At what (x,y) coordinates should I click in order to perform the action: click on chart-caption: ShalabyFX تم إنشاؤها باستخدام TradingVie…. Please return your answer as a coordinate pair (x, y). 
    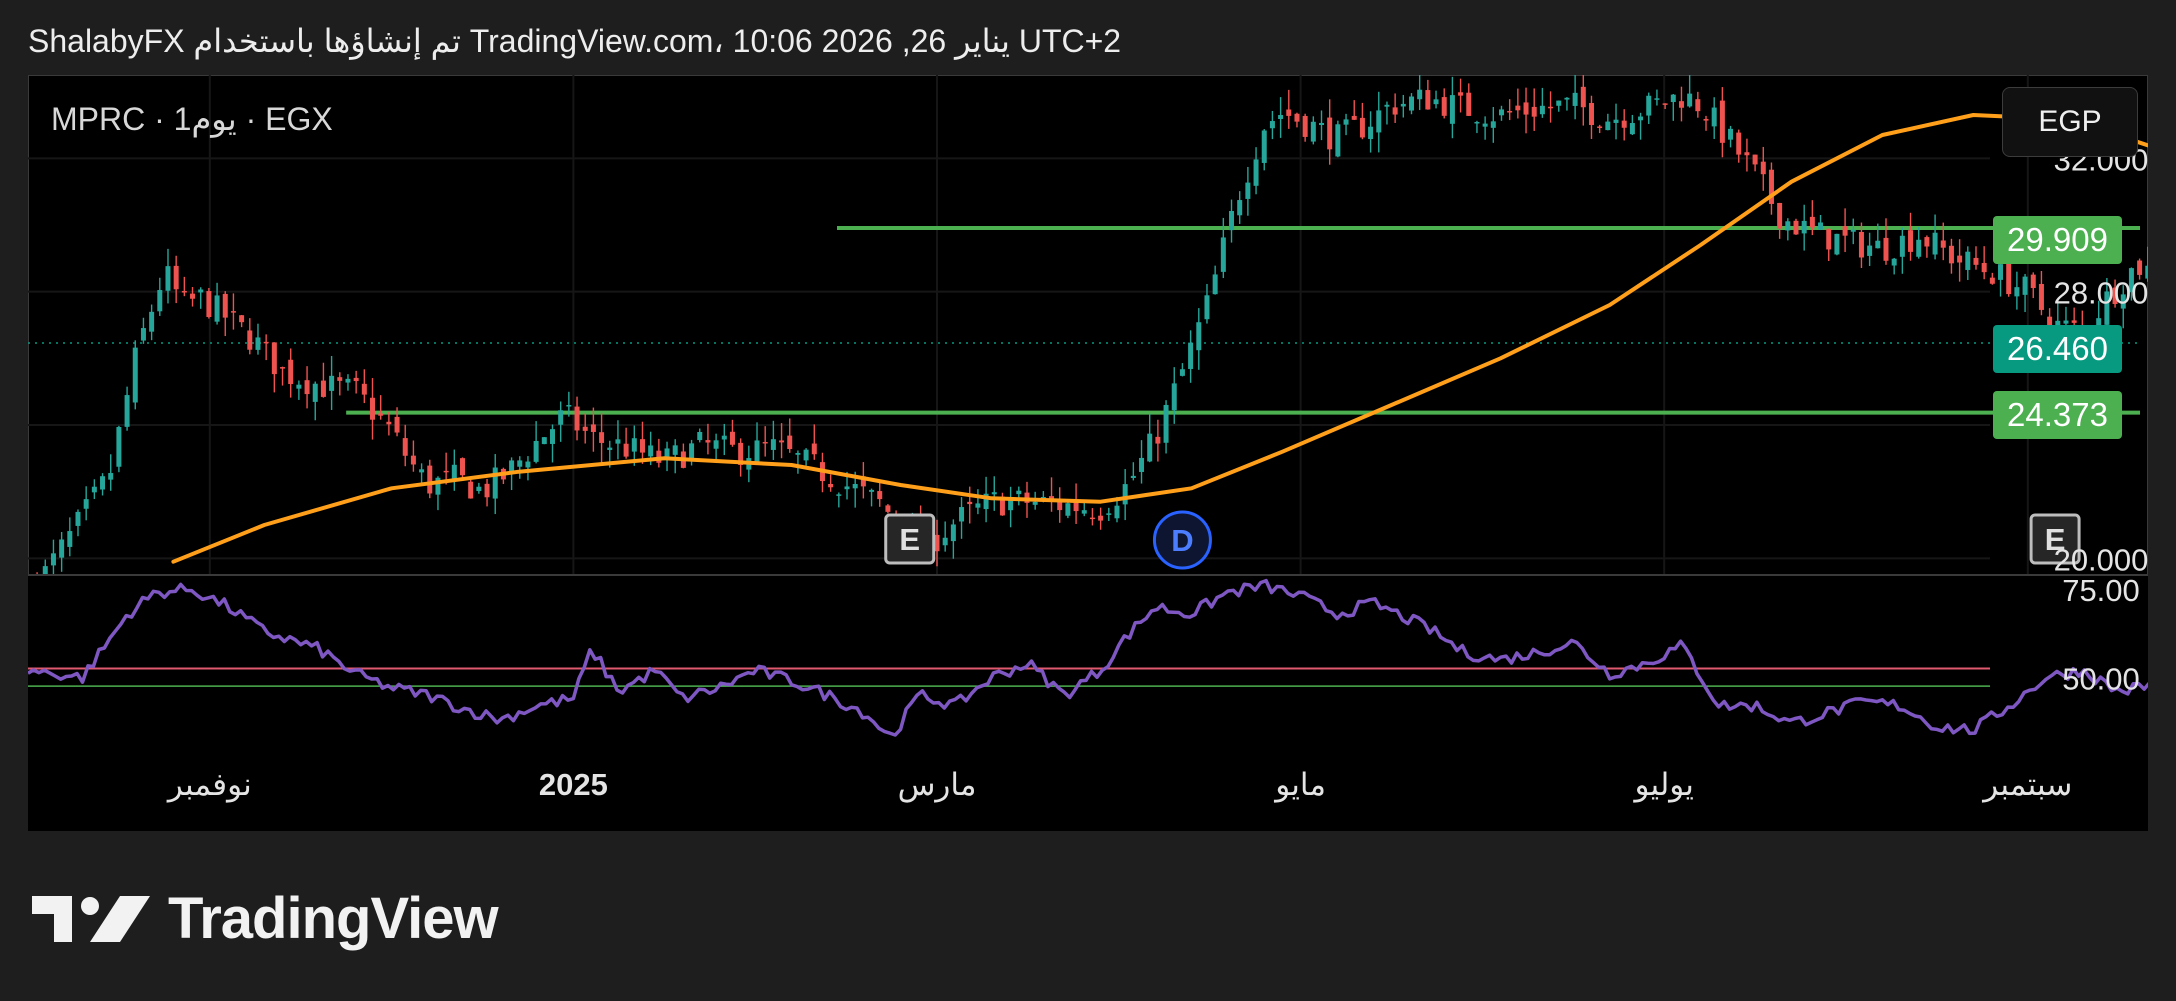
    Looking at the image, I should click on (575, 41).